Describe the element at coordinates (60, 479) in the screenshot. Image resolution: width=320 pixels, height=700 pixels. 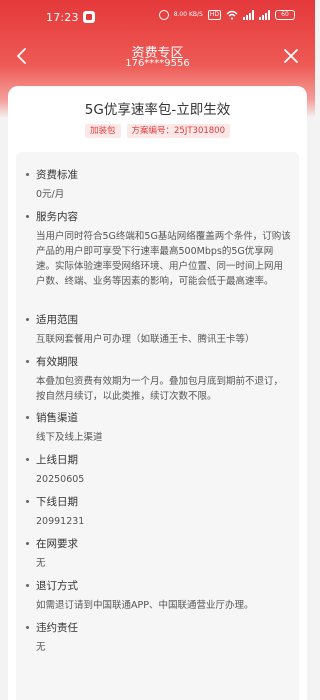
I see `section-value: 20250605` at that location.